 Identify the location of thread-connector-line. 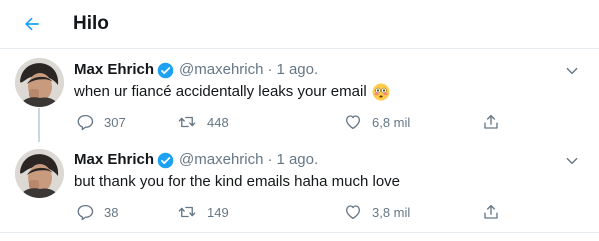
(39, 125).